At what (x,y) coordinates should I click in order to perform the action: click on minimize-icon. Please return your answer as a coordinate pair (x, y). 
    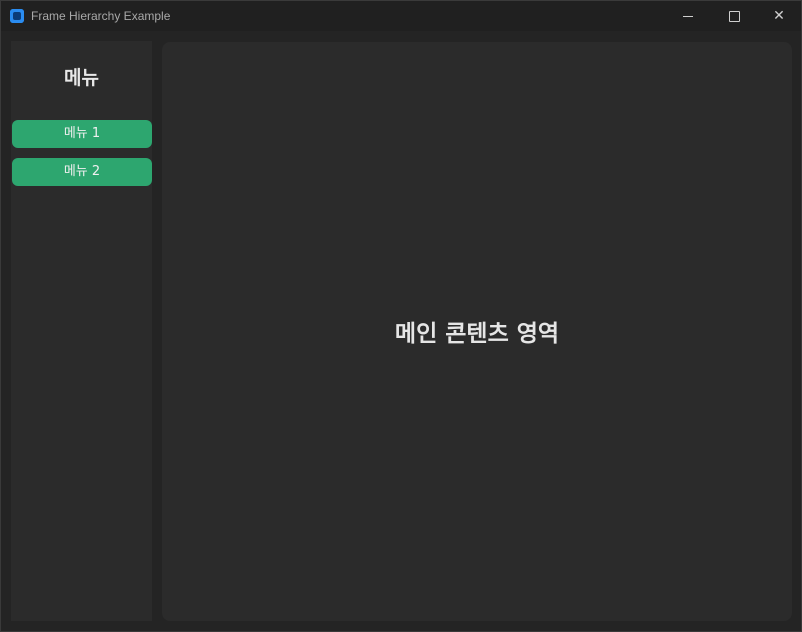
    Looking at the image, I should click on (688, 16).